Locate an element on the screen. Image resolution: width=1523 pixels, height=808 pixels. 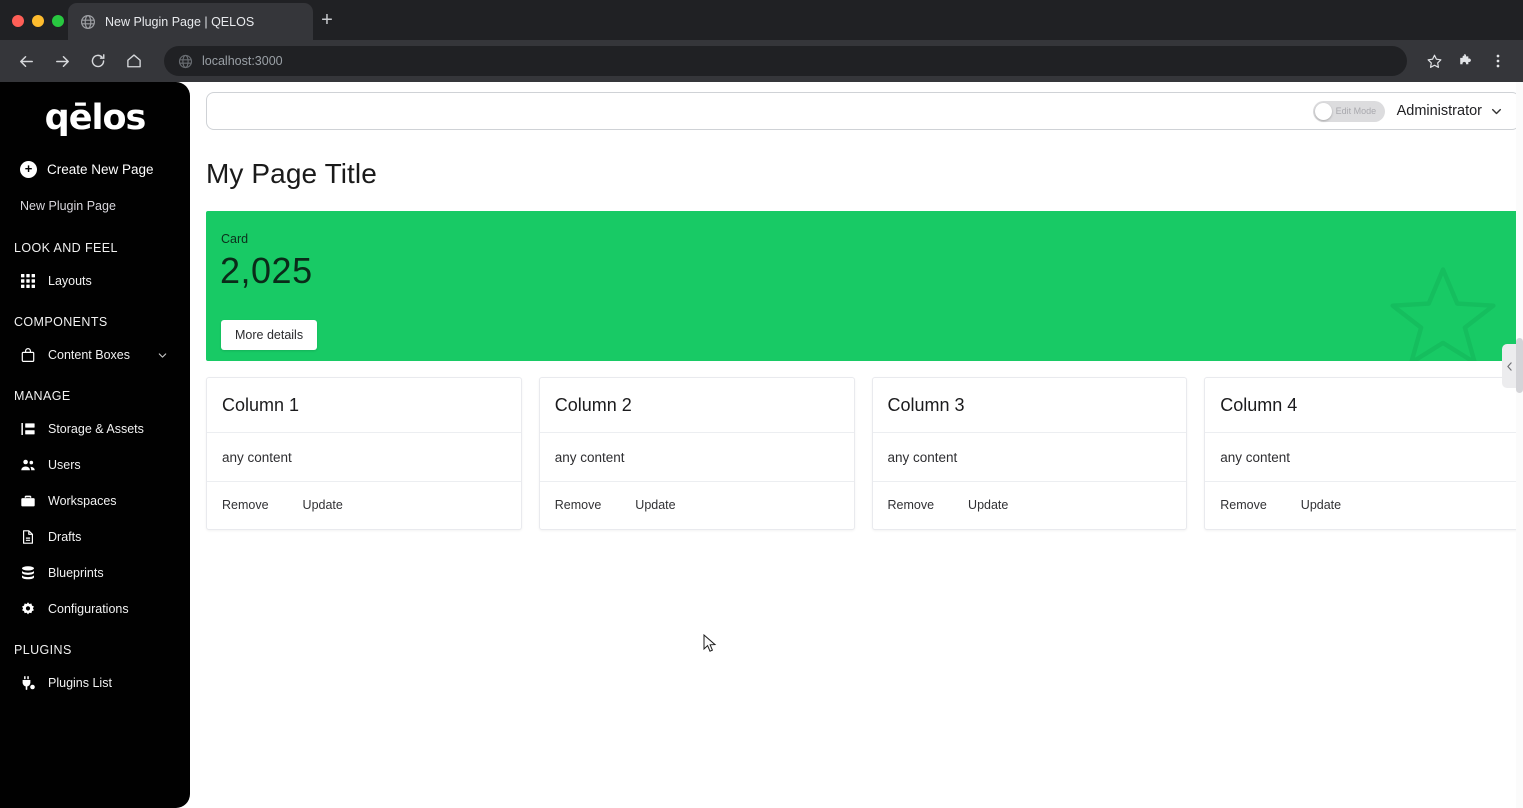
star-icon is located at coordinates (1434, 61).